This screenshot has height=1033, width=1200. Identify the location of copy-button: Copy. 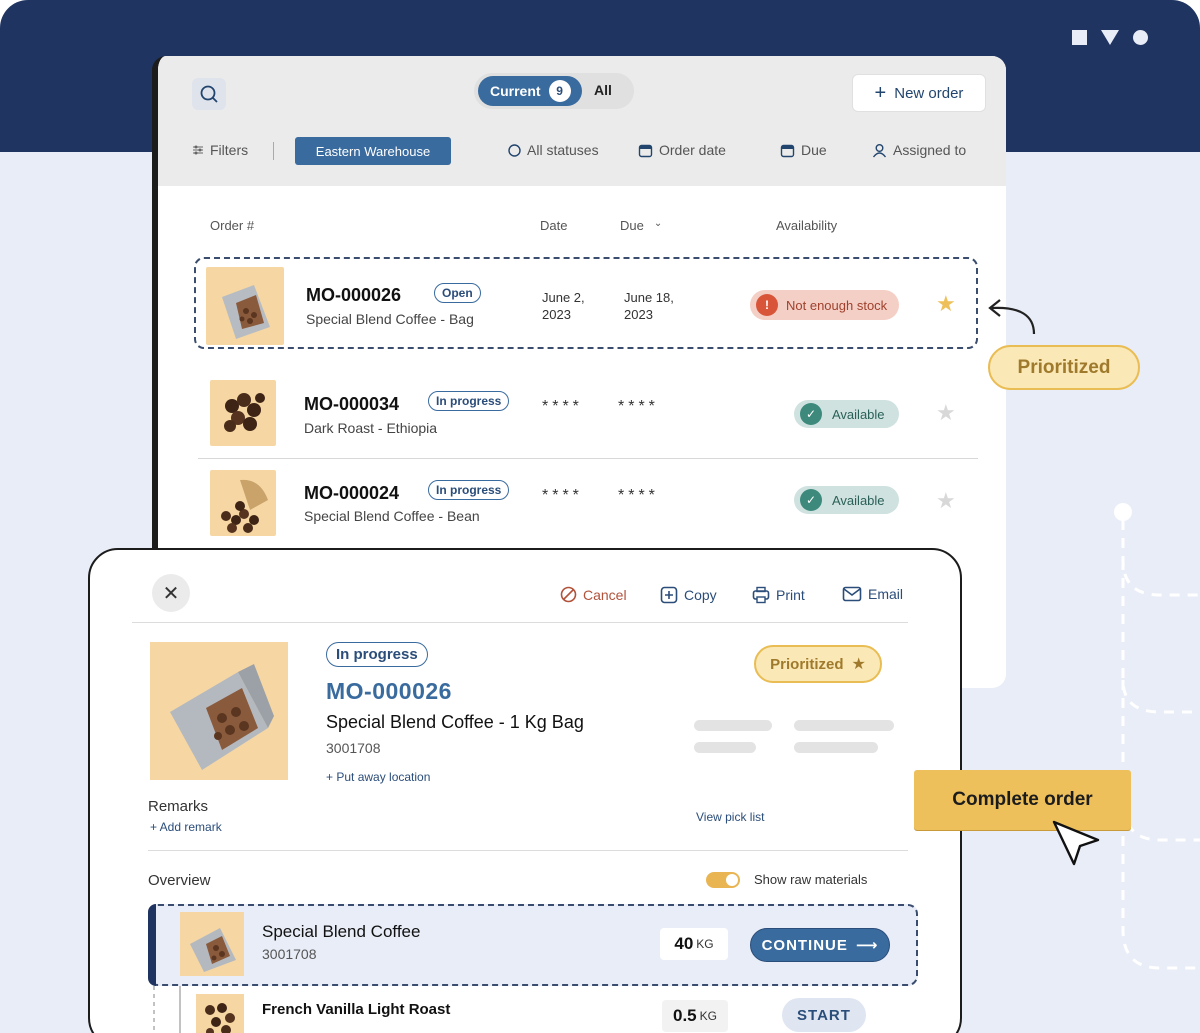
(688, 595).